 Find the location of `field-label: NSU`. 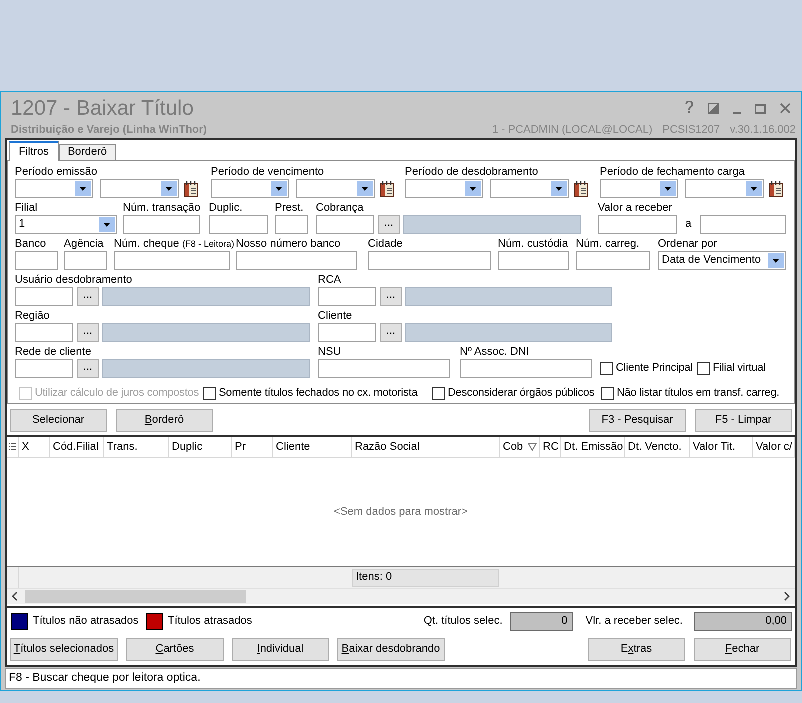

field-label: NSU is located at coordinates (330, 352).